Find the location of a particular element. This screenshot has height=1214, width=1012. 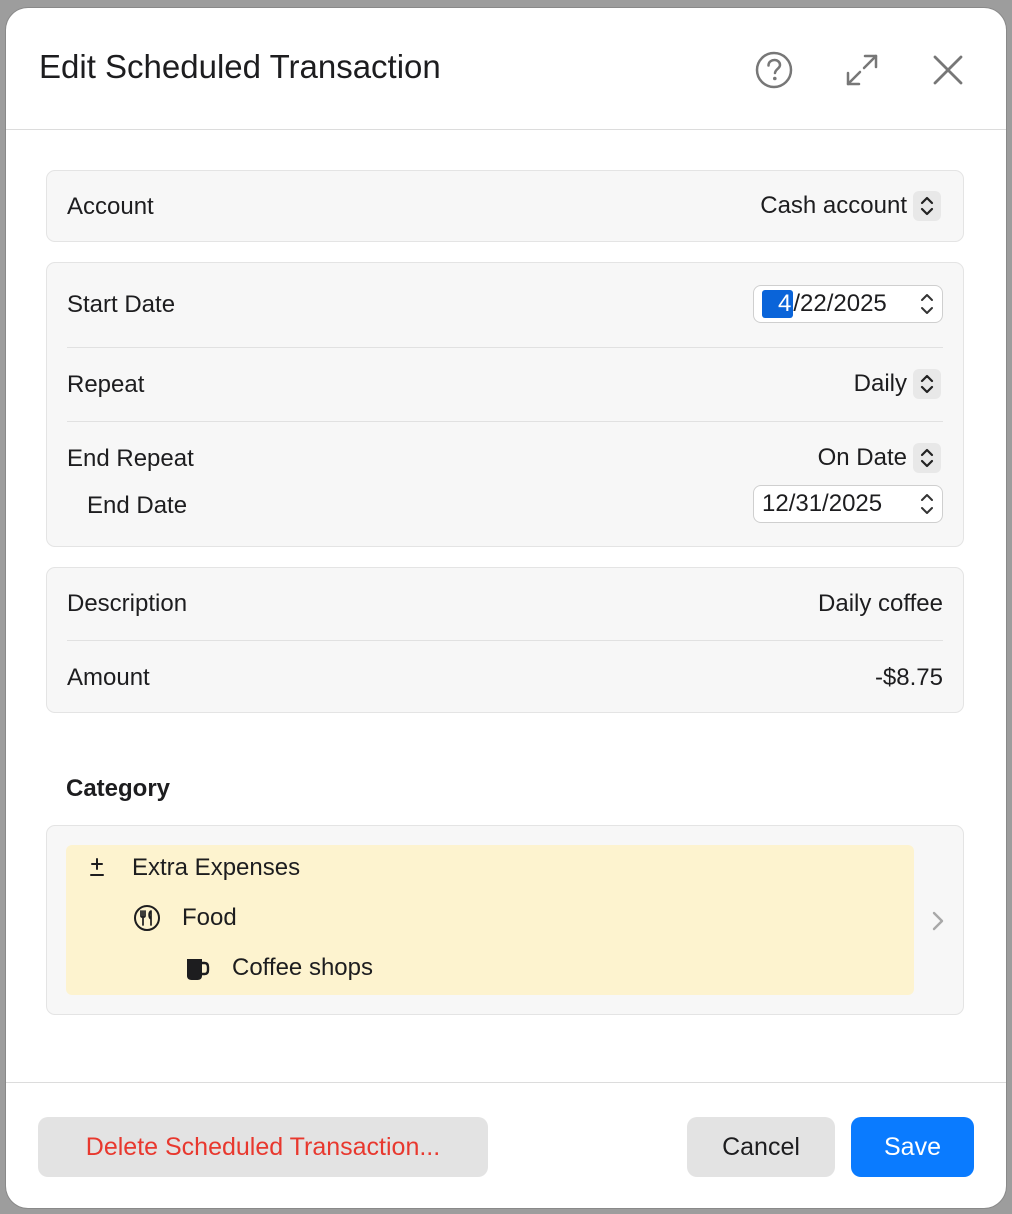

category-level-1: Extra Expenses is located at coordinates (191, 868).